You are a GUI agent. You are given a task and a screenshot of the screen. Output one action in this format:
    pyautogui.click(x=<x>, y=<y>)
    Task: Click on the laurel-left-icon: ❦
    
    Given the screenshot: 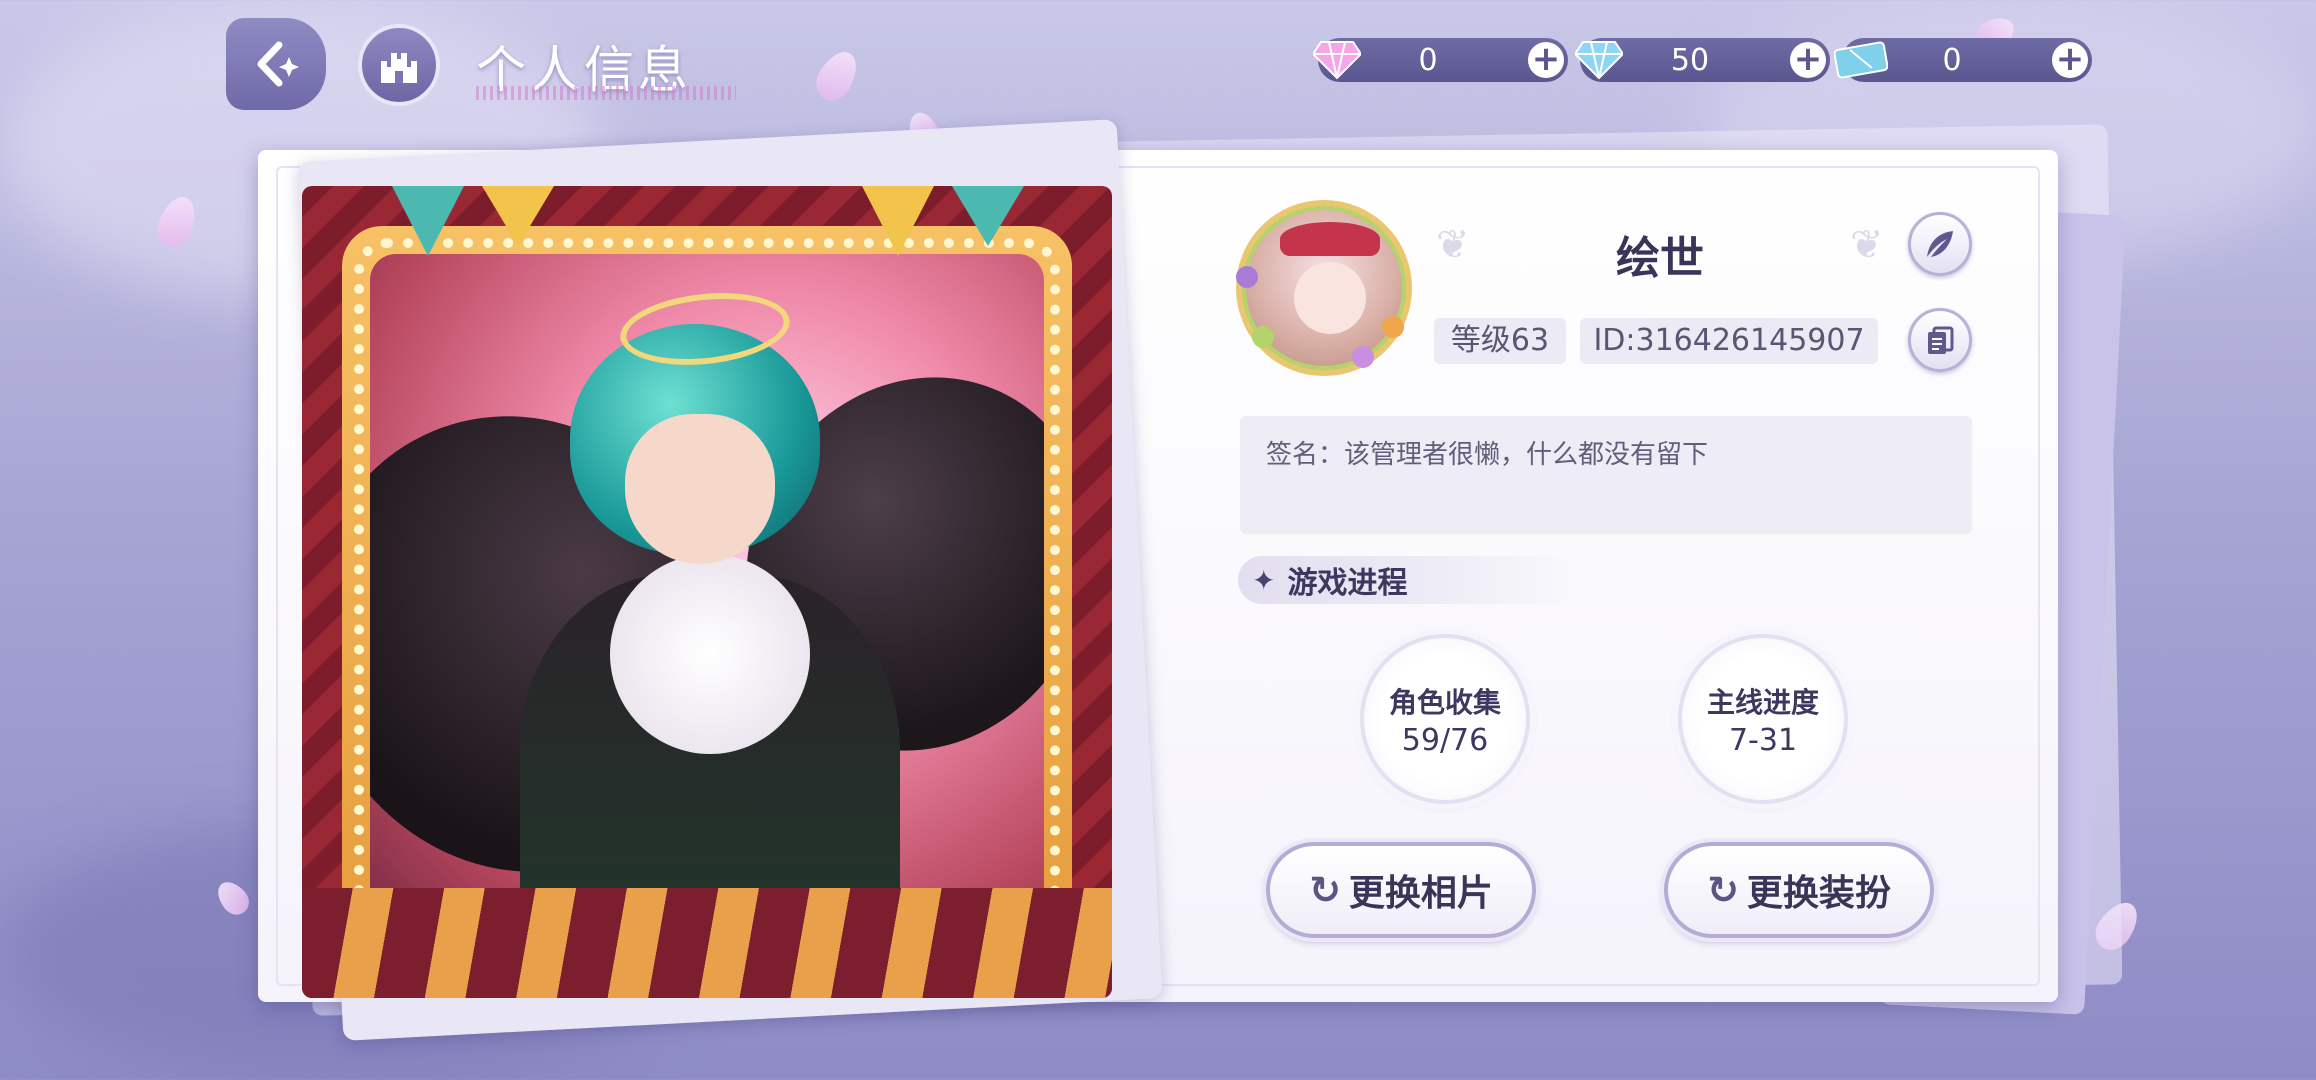 What is the action you would take?
    pyautogui.click(x=1453, y=245)
    